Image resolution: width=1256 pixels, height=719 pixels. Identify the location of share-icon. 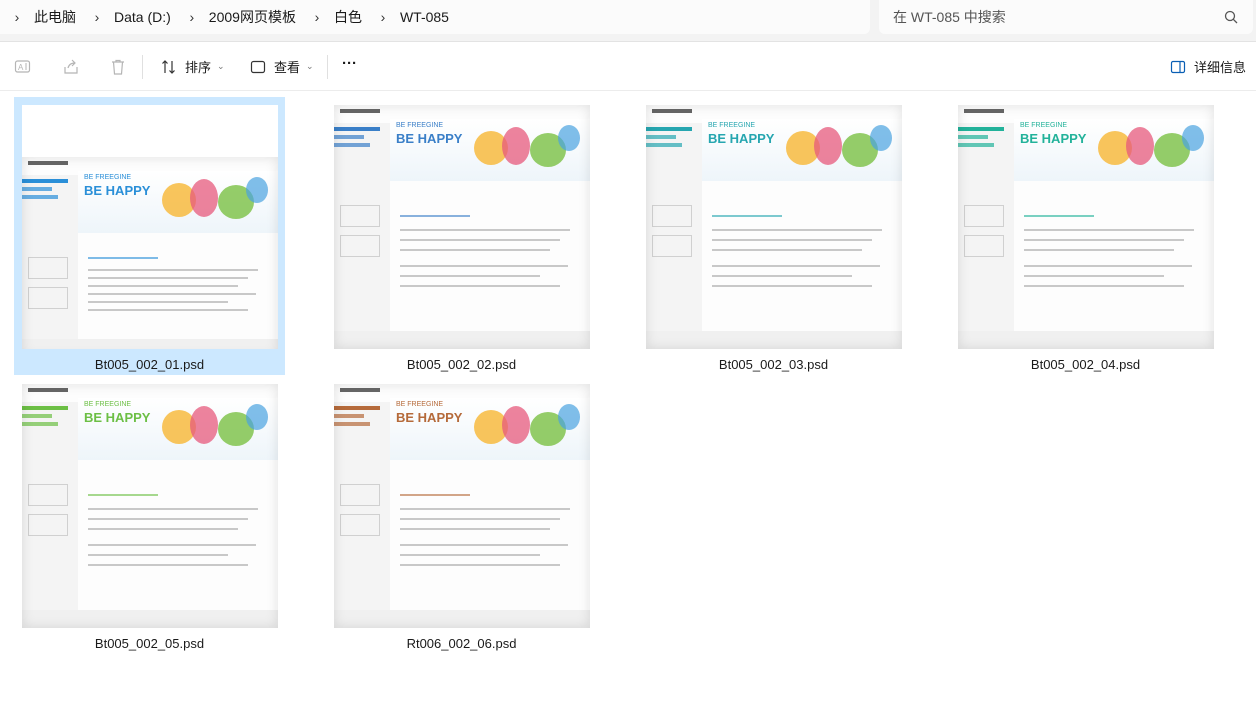
(71, 67).